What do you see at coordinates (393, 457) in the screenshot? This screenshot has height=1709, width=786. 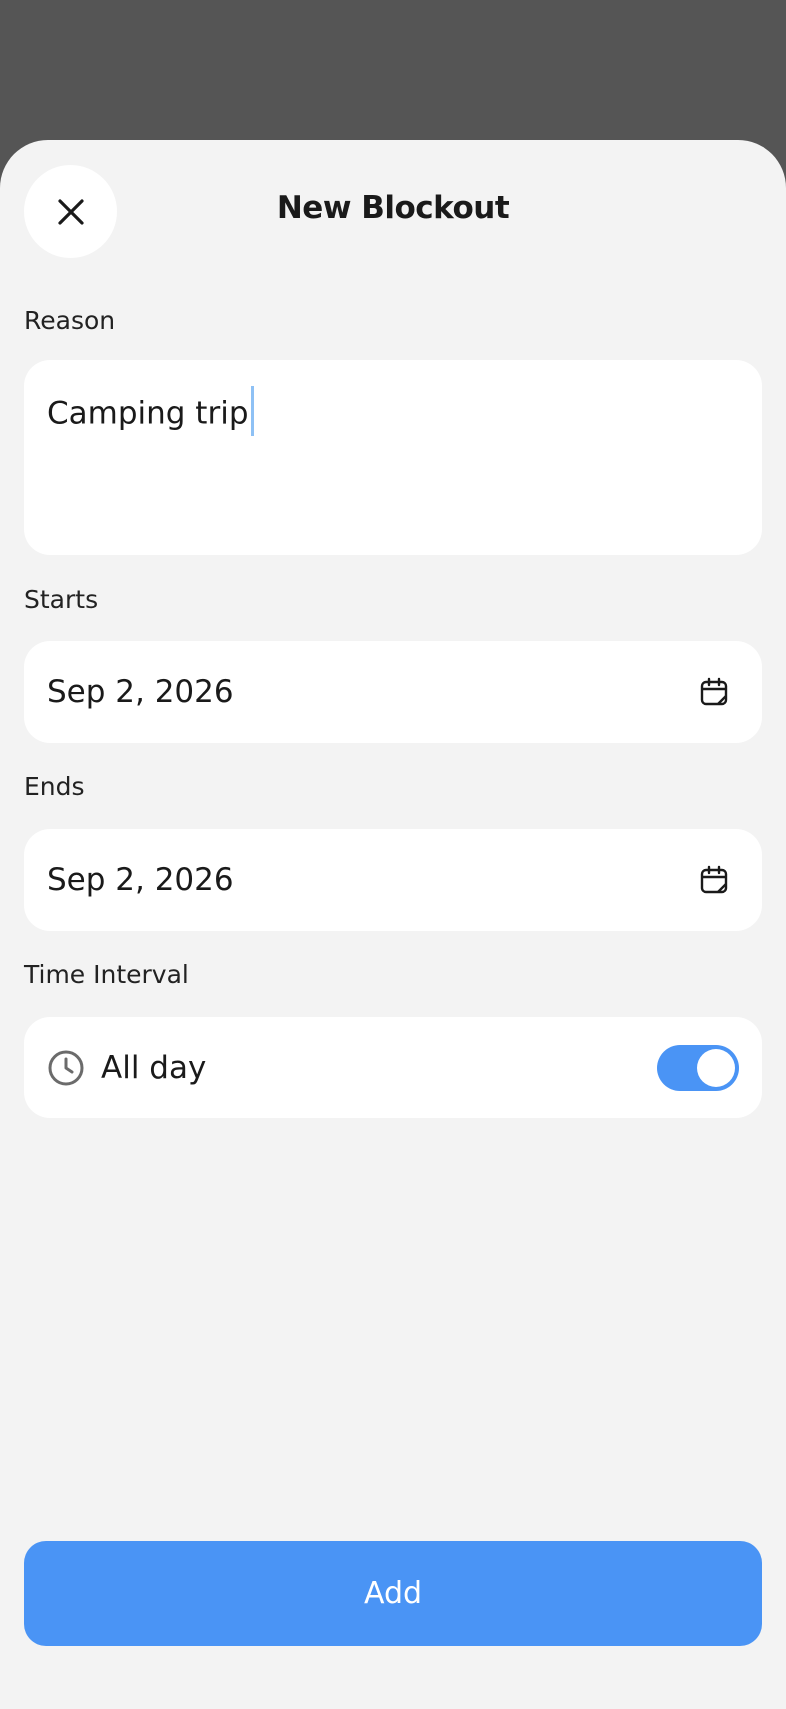 I see `reason-input: Camping trip` at bounding box center [393, 457].